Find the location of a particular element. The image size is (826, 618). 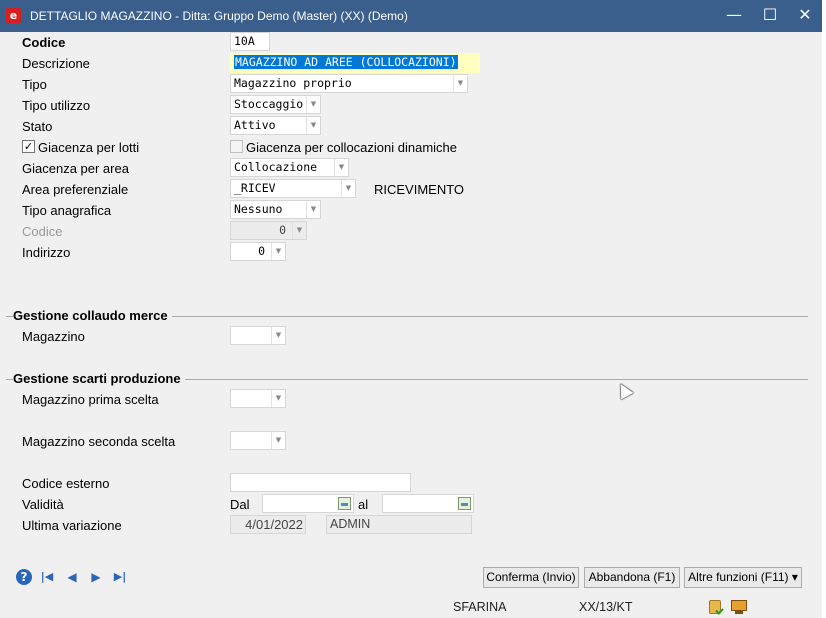

app-logo-icon: e is located at coordinates (13, 15).